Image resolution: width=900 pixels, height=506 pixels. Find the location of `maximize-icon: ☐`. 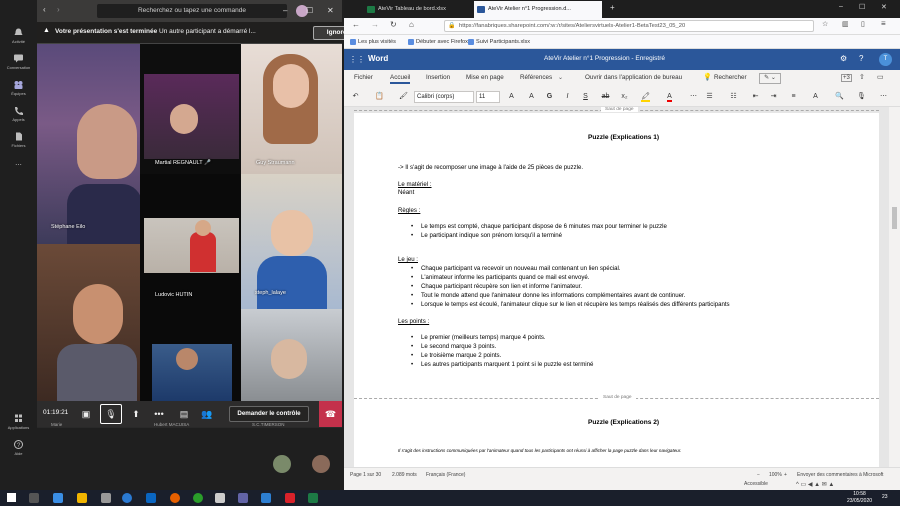

maximize-icon: ☐ is located at coordinates (309, 11).